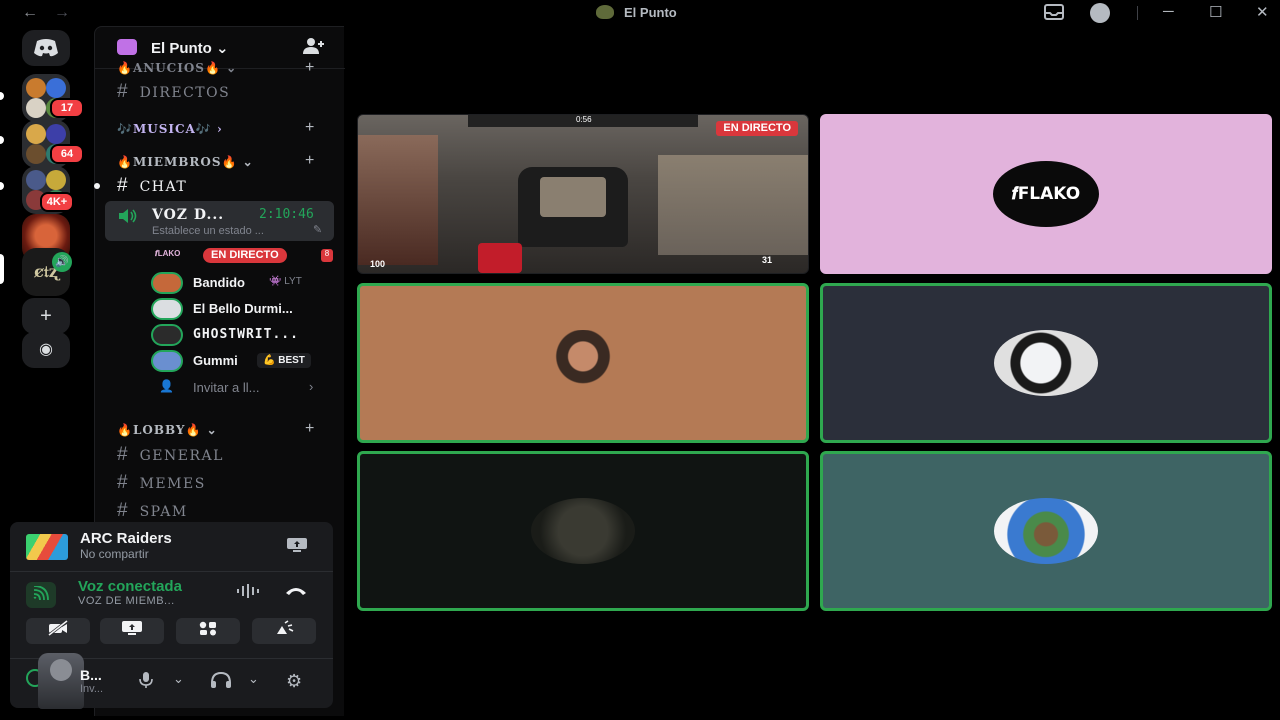 Image resolution: width=1280 pixels, height=720 pixels. Describe the element at coordinates (46, 350) in the screenshot. I see `discover-button: ◉` at that location.